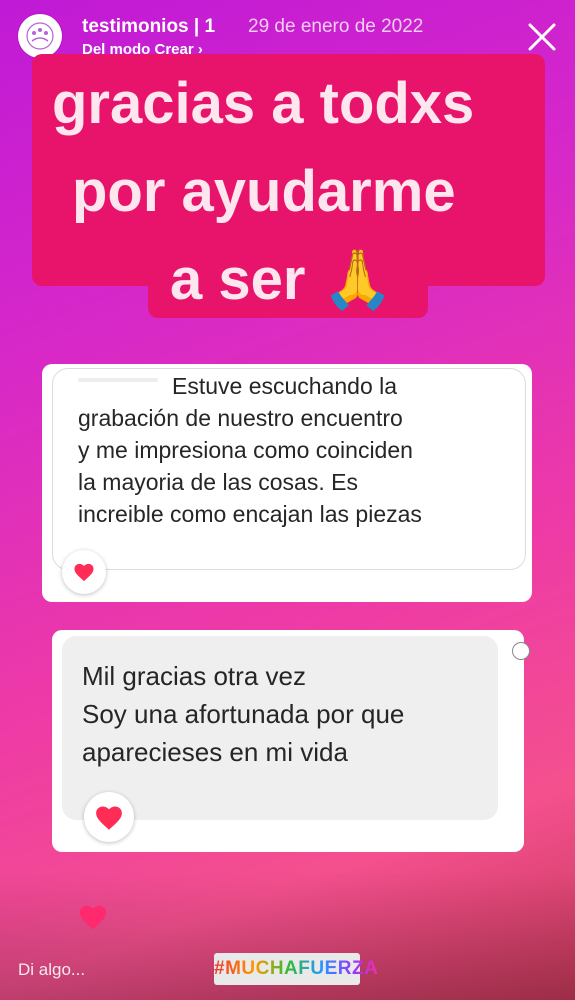  What do you see at coordinates (250, 514) in the screenshot?
I see `message-line: increible como encajan las piezas` at bounding box center [250, 514].